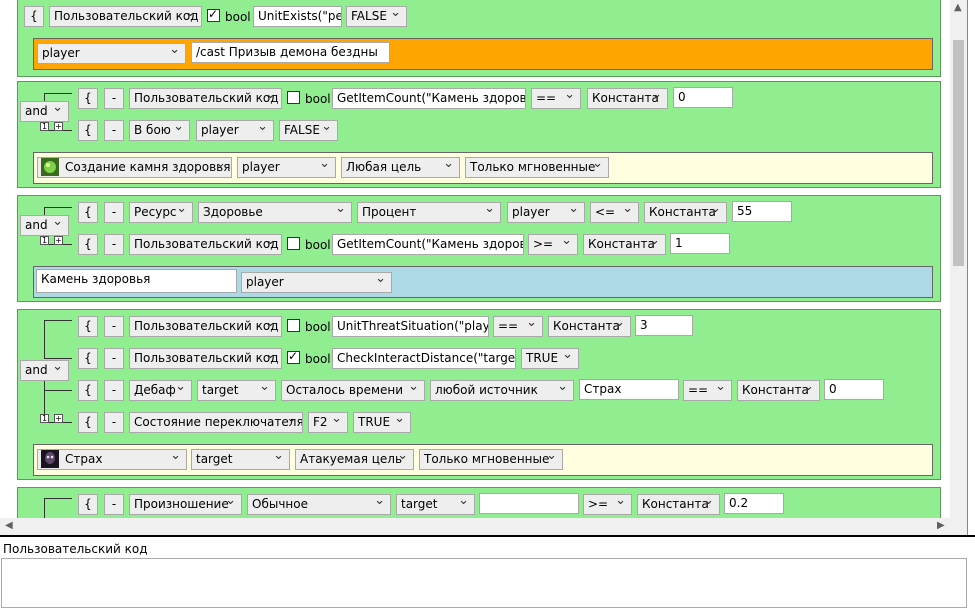 The height and width of the screenshot is (609, 975). What do you see at coordinates (328, 422) in the screenshot?
I see `key-select: F2` at bounding box center [328, 422].